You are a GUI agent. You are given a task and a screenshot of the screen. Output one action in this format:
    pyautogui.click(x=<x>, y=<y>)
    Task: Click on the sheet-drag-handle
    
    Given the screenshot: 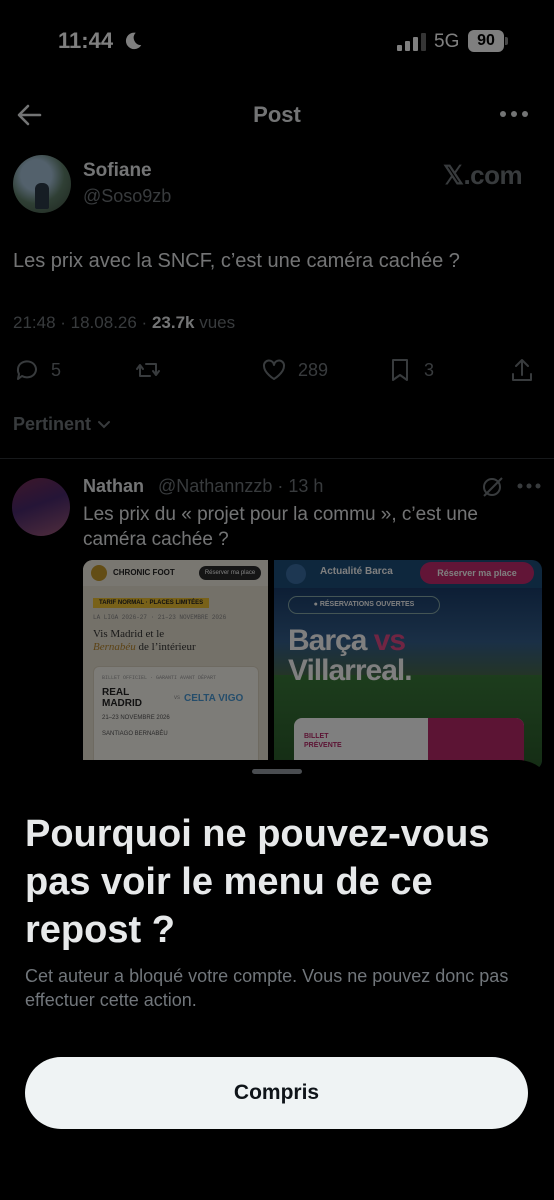 What is the action you would take?
    pyautogui.click(x=277, y=771)
    